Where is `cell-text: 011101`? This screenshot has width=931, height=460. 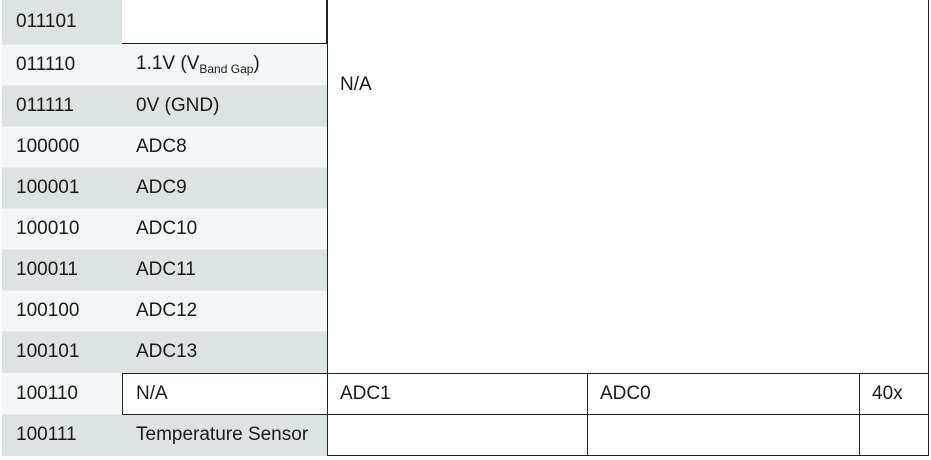
cell-text: 011101 is located at coordinates (46, 21).